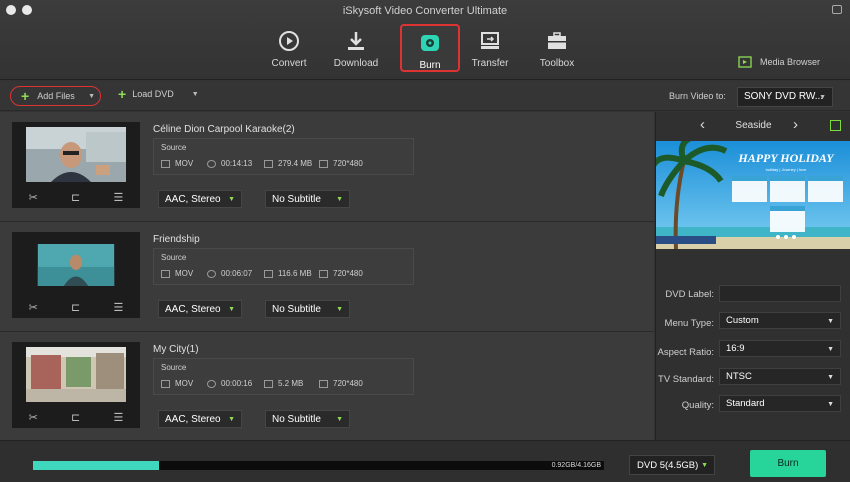  Describe the element at coordinates (789, 62) in the screenshot. I see `media-browser-label: Media Browser` at that location.